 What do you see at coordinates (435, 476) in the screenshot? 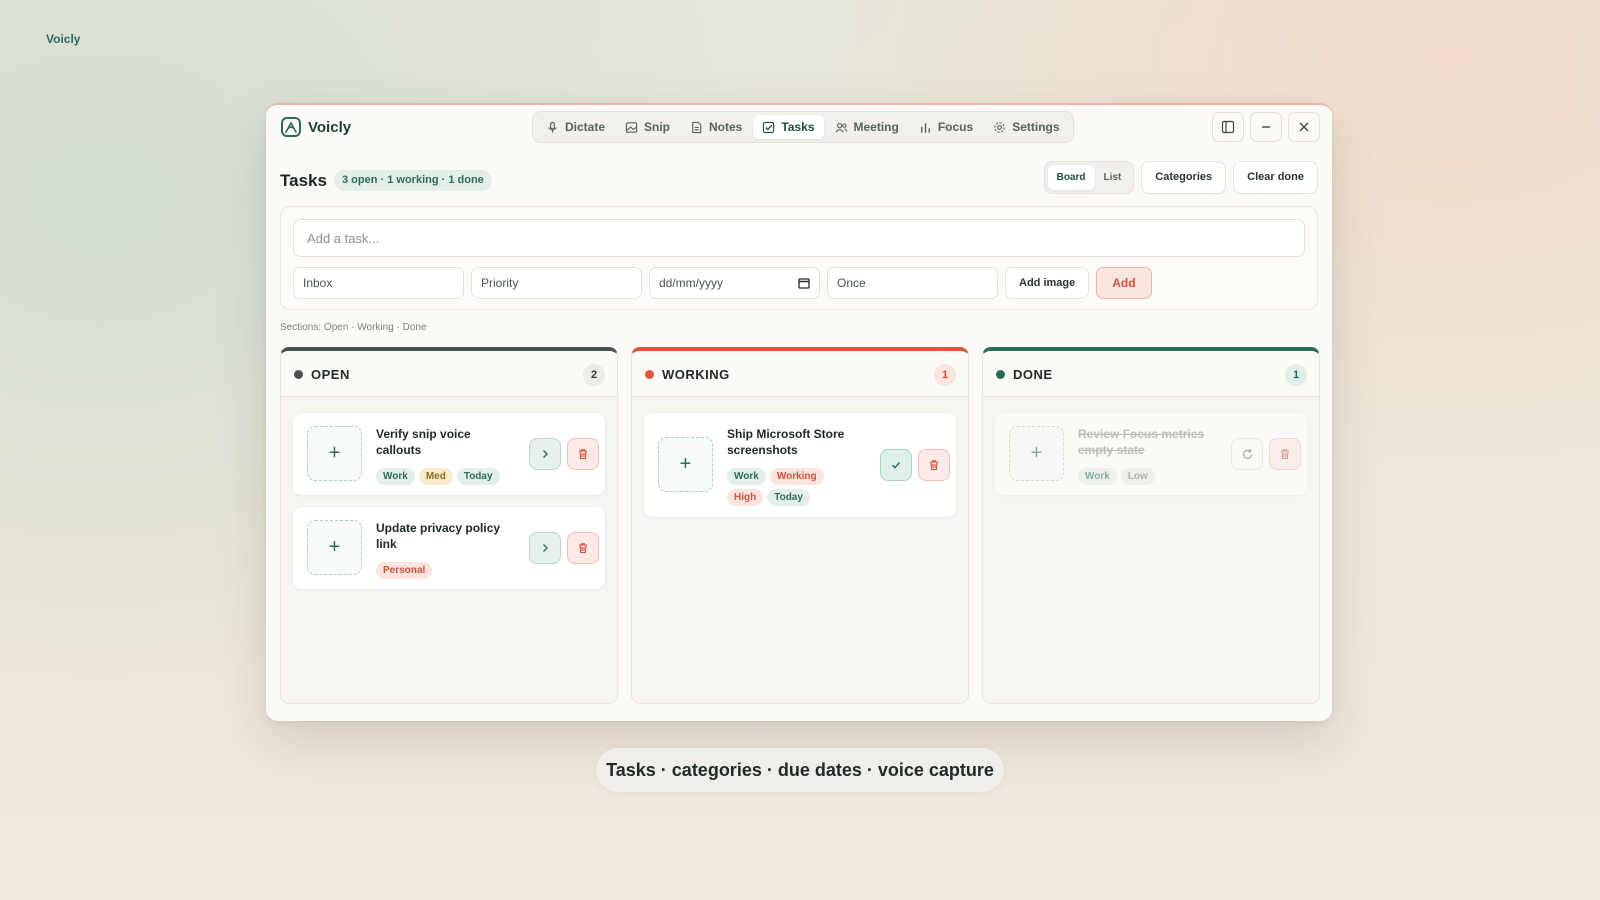
I see `priority-tag: Med` at bounding box center [435, 476].